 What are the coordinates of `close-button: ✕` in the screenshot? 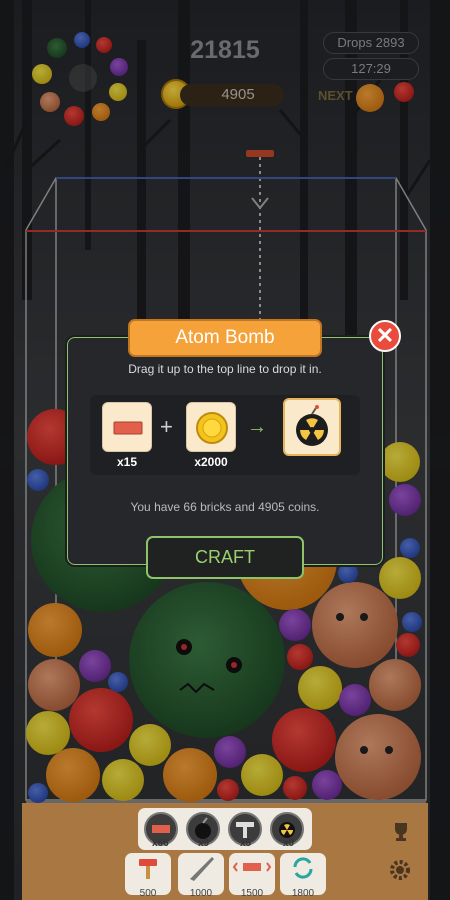 It's located at (385, 336).